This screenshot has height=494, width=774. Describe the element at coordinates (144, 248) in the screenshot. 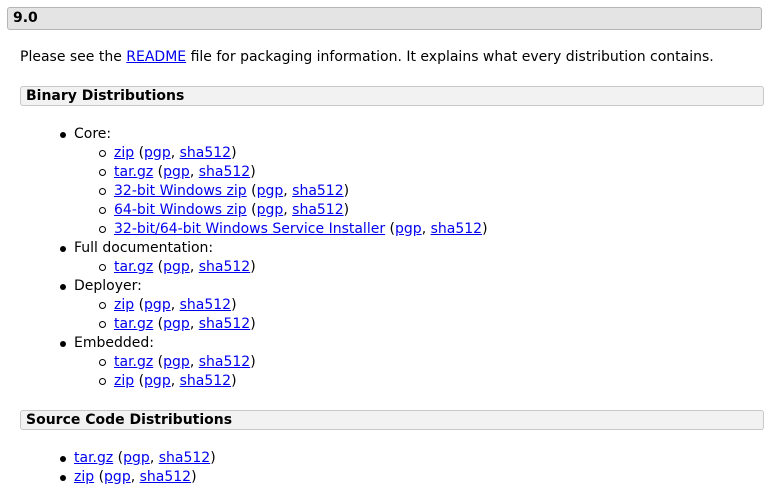

I see `group-label: Full documentation:` at that location.